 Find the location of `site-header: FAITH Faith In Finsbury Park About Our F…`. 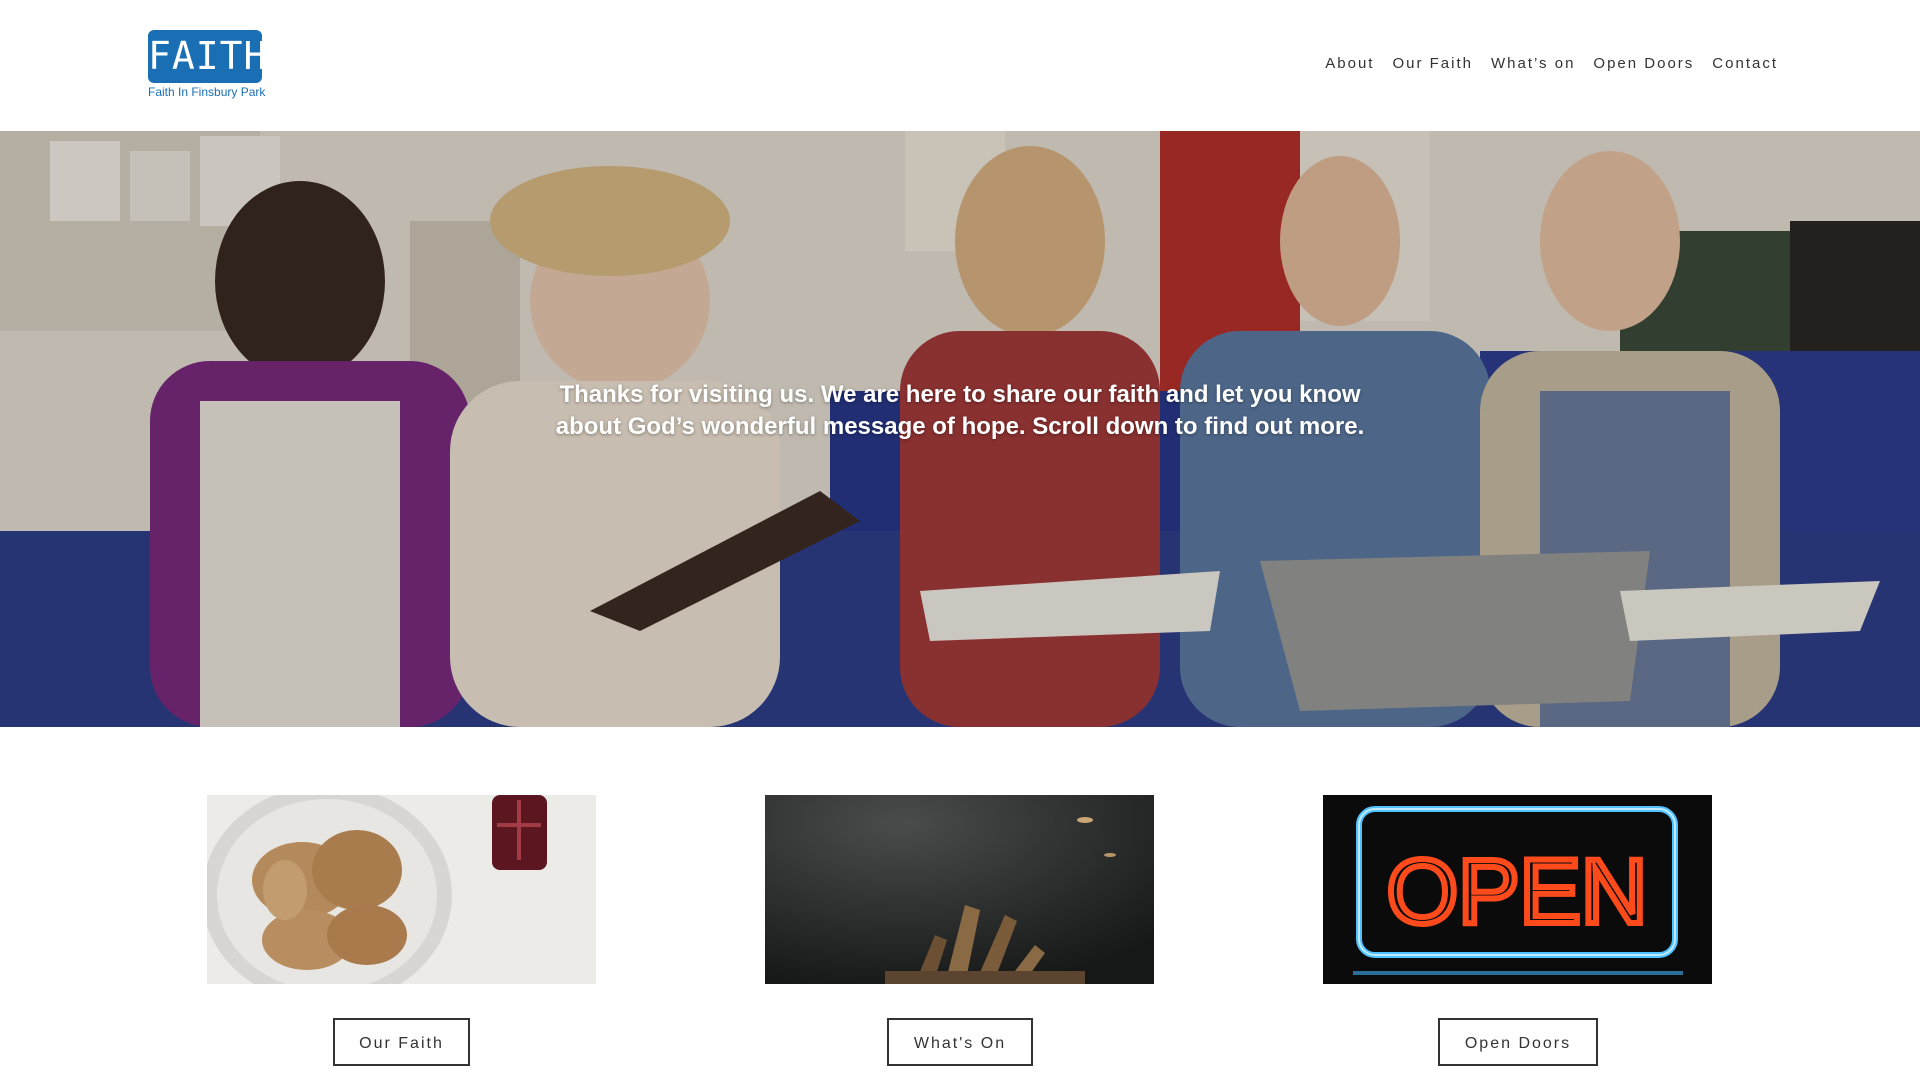

site-header: FAITH Faith In Finsbury Park About Our F… is located at coordinates (960, 65).